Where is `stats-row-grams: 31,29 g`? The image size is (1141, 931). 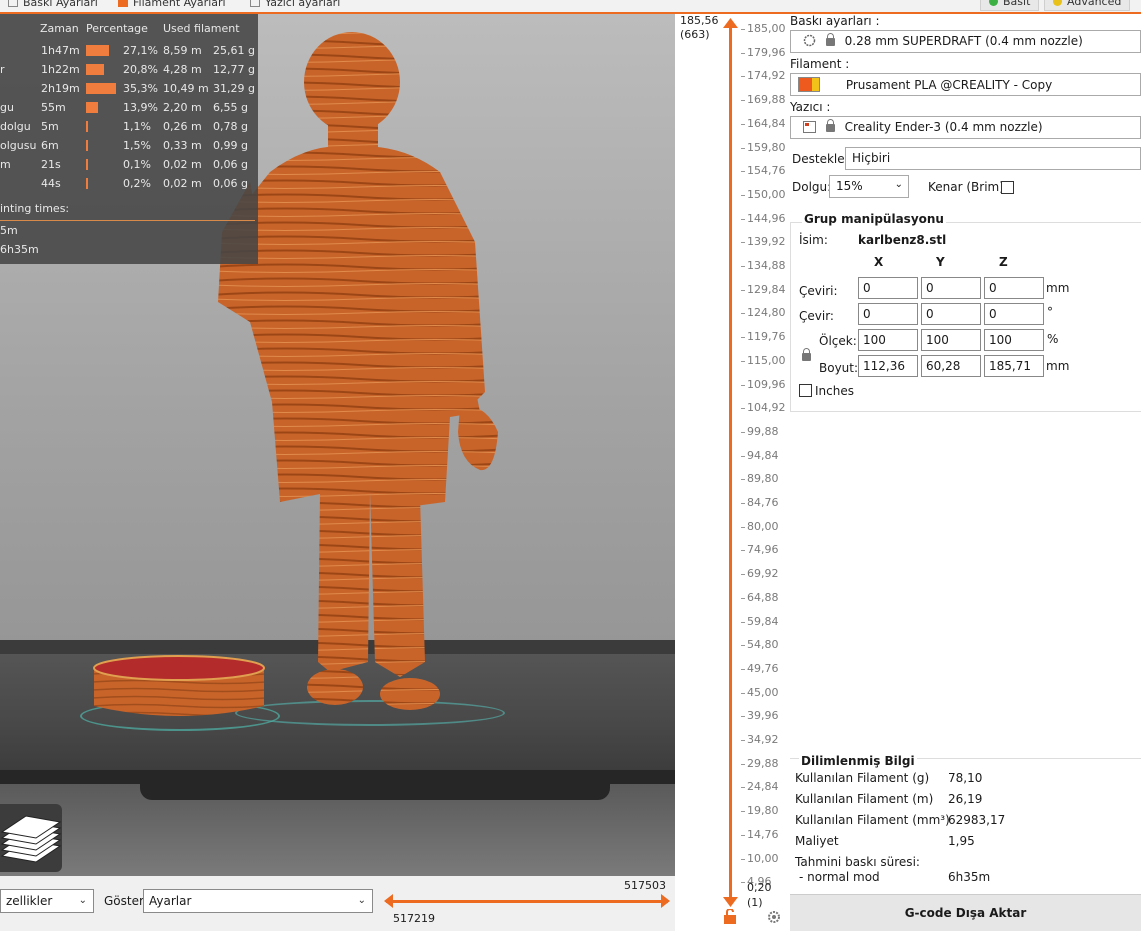
stats-row-grams: 31,29 g is located at coordinates (234, 88).